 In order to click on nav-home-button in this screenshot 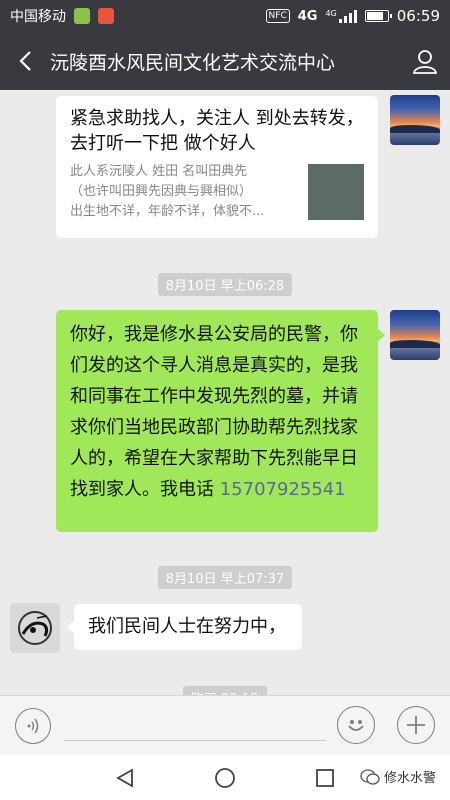, I will do `click(225, 777)`.